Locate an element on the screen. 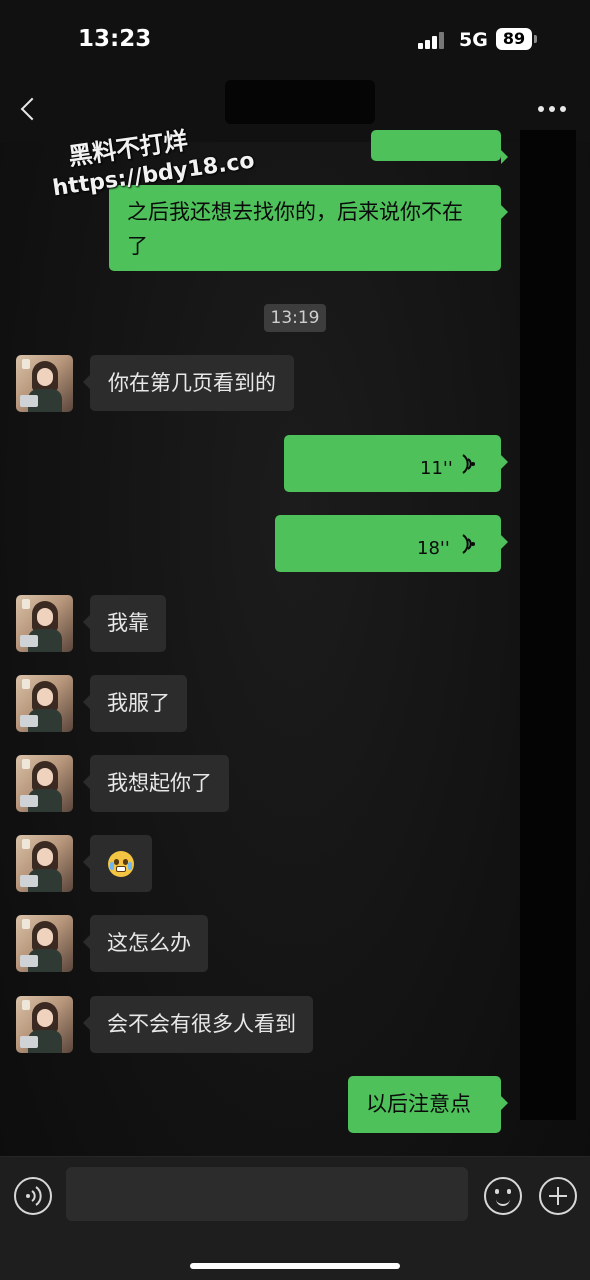 Image resolution: width=590 pixels, height=1280 pixels. message-bubble-sent: 以后注意点 is located at coordinates (428, 1104).